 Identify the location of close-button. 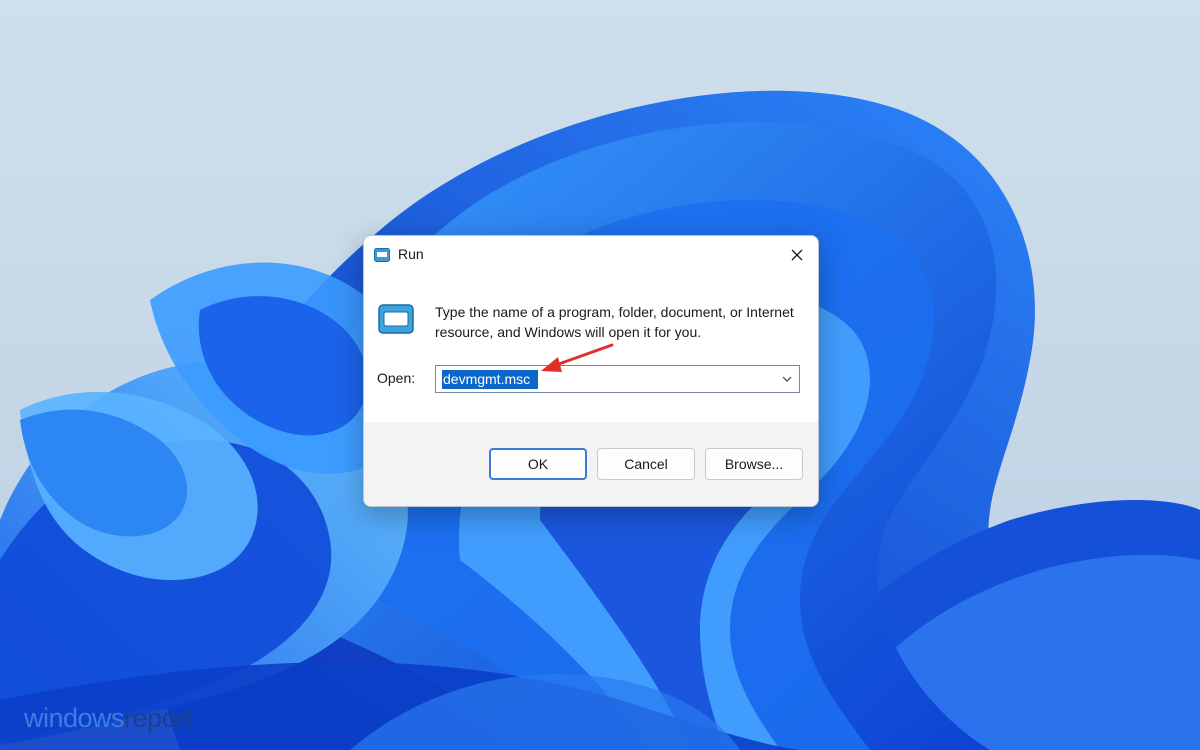
(797, 255).